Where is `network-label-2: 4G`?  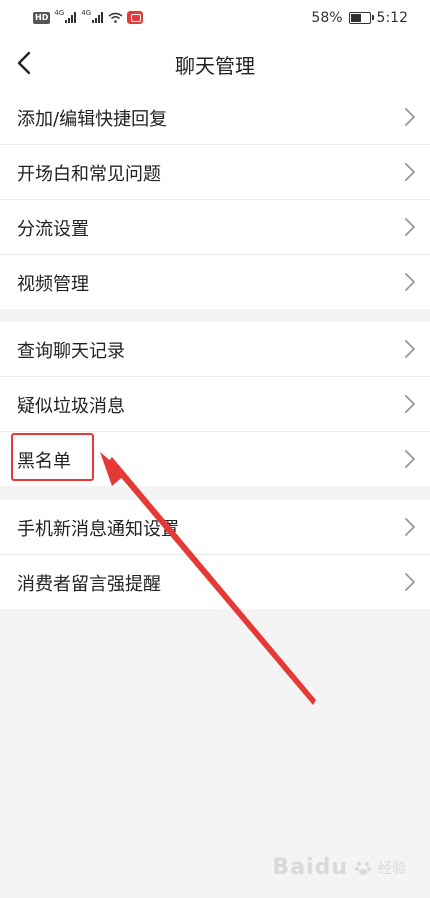 network-label-2: 4G is located at coordinates (86, 12).